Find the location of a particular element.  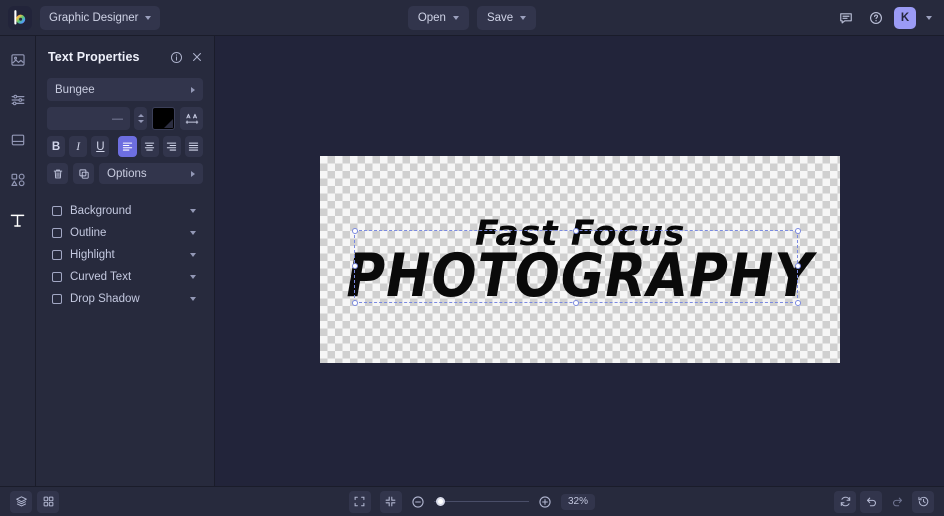

feedback-button is located at coordinates (846, 18).